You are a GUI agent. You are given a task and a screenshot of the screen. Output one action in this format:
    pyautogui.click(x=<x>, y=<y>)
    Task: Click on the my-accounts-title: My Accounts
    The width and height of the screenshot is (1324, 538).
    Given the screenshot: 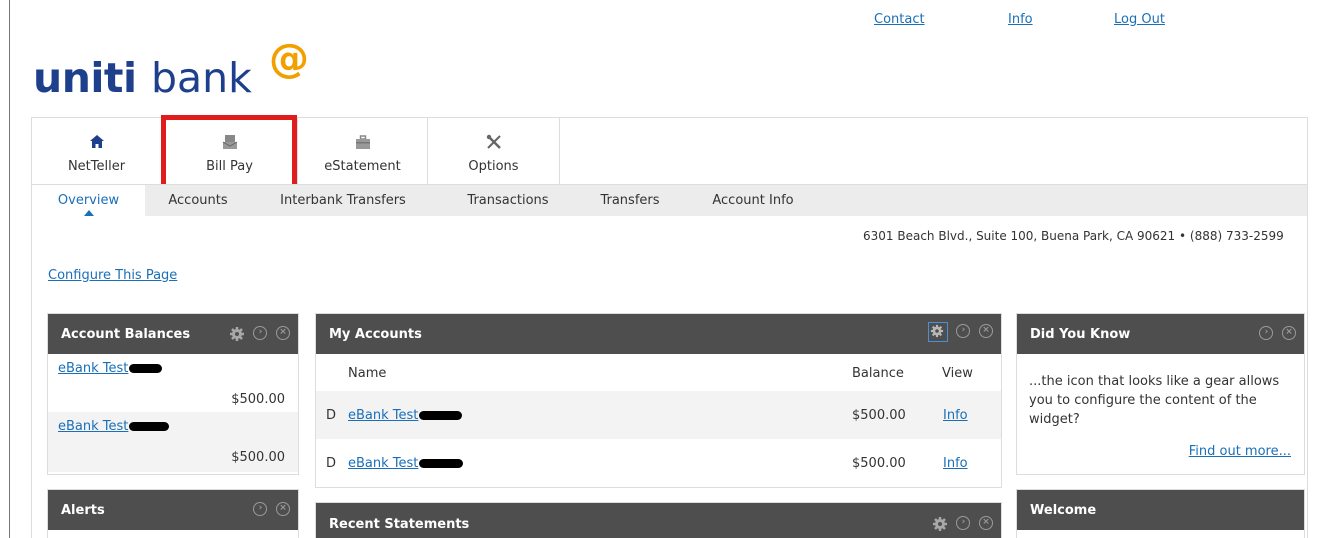 What is the action you would take?
    pyautogui.click(x=375, y=334)
    